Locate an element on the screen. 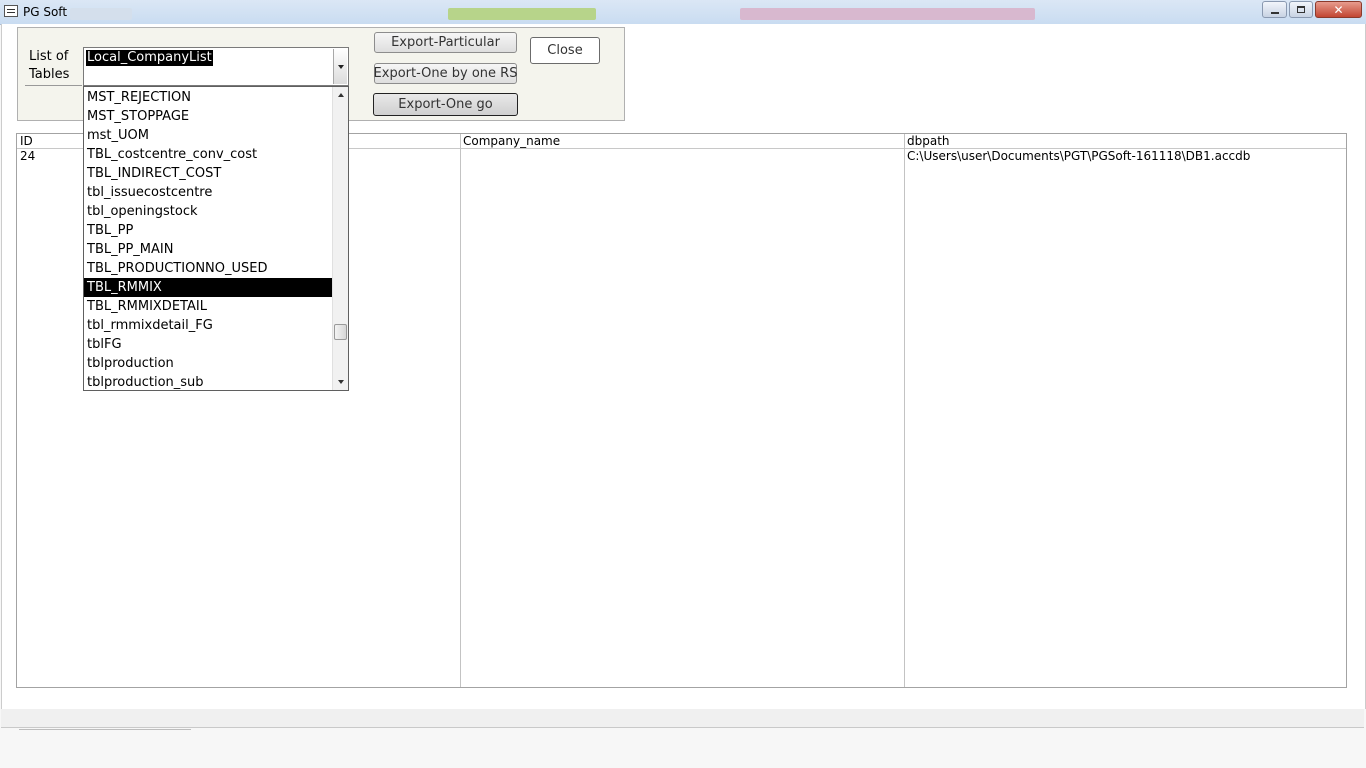 The image size is (1366, 768). dropdown-item: tbl_rmmixdetail_FG is located at coordinates (208, 325).